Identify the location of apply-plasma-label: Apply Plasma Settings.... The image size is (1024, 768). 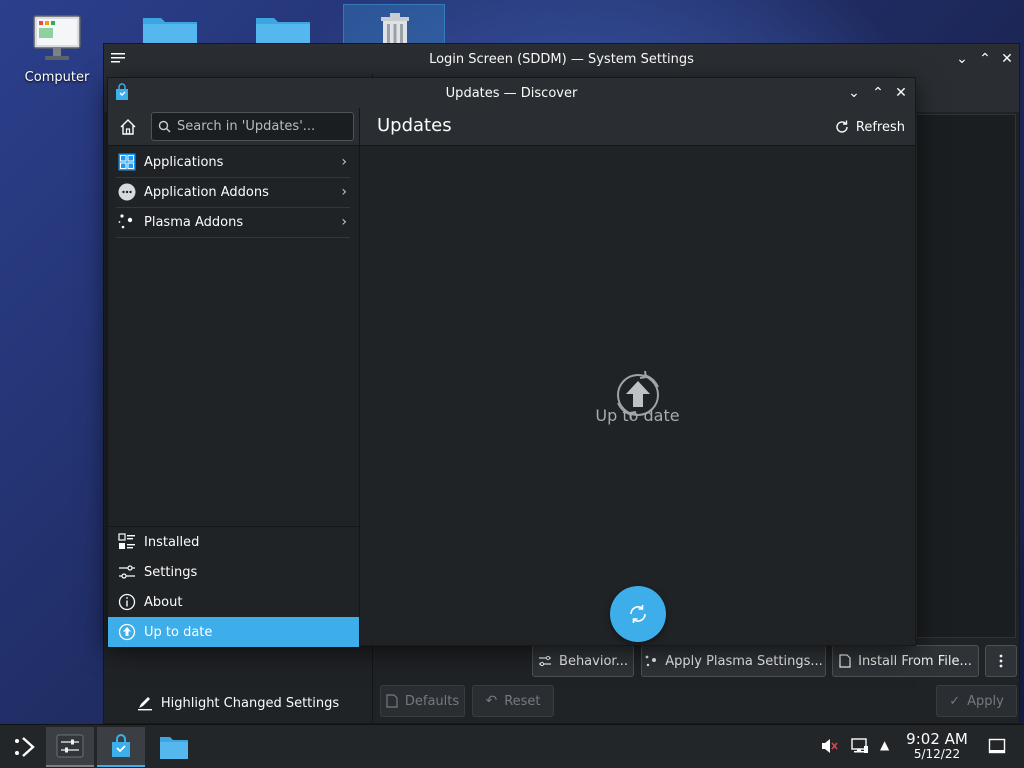
(744, 661).